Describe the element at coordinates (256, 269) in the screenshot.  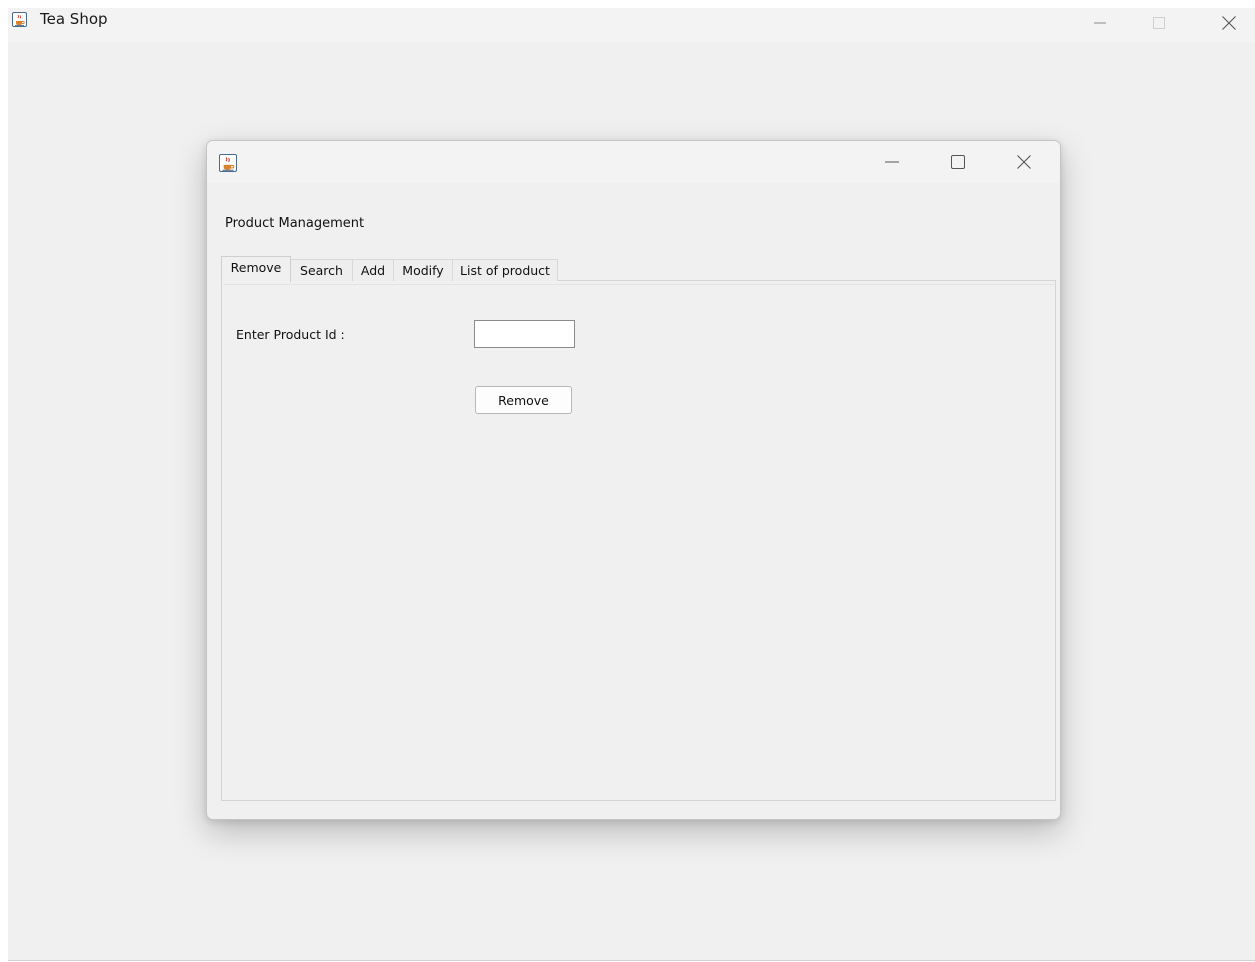
I see `tab-remove: Remove` at that location.